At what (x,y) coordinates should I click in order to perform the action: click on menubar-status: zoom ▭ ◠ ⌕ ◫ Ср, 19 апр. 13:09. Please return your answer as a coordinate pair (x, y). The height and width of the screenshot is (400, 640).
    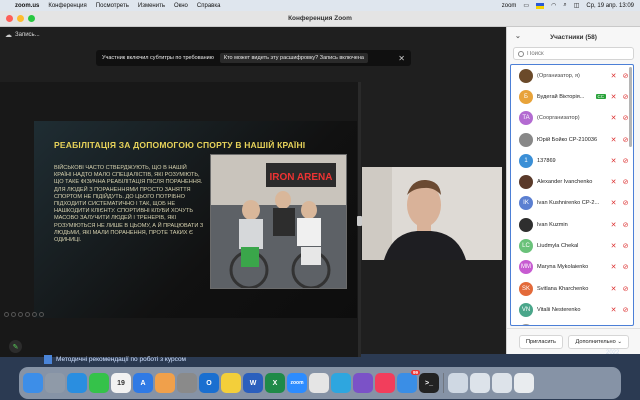
    Looking at the image, I should click on (568, 5).